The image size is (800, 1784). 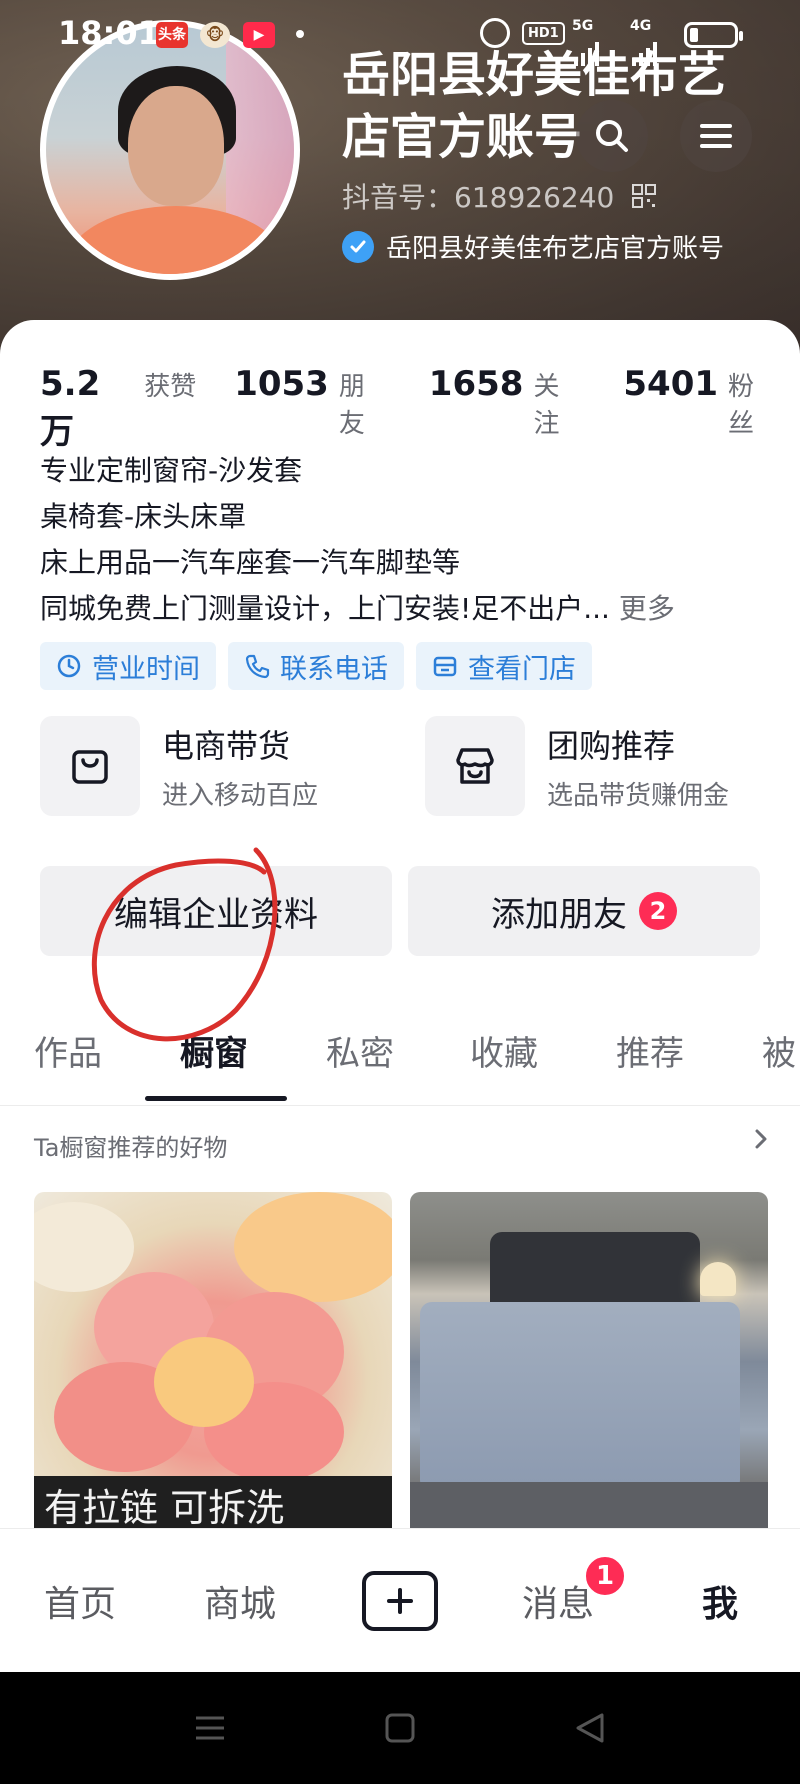 I want to click on bio-line: 桌椅套-床头床罩, so click(x=143, y=516).